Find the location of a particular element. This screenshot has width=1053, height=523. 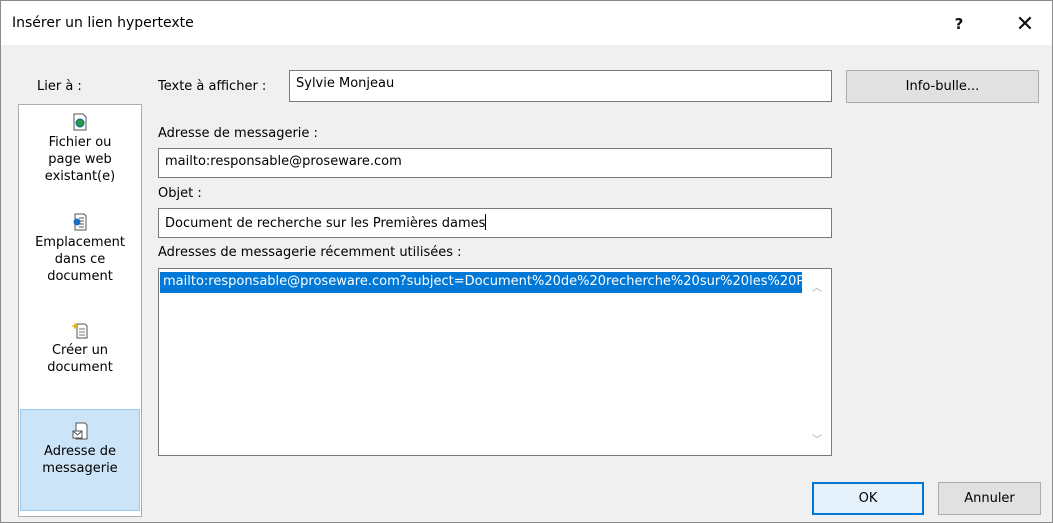

display-text-input: Sylvie Monjeau is located at coordinates (560, 86).